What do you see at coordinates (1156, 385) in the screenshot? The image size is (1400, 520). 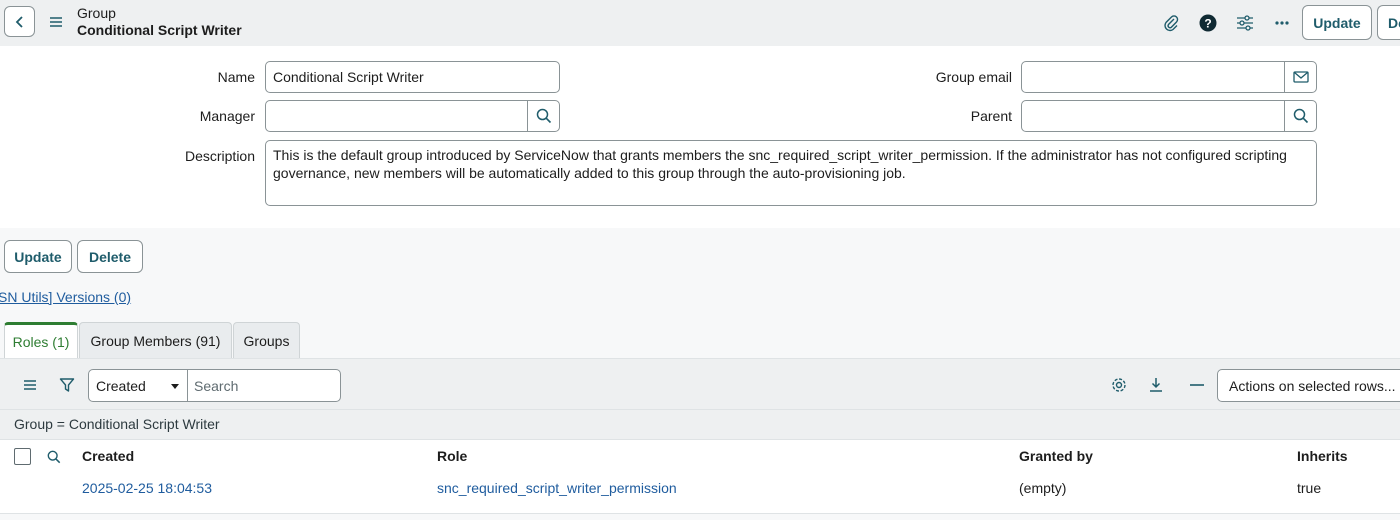 I see `download-icon` at bounding box center [1156, 385].